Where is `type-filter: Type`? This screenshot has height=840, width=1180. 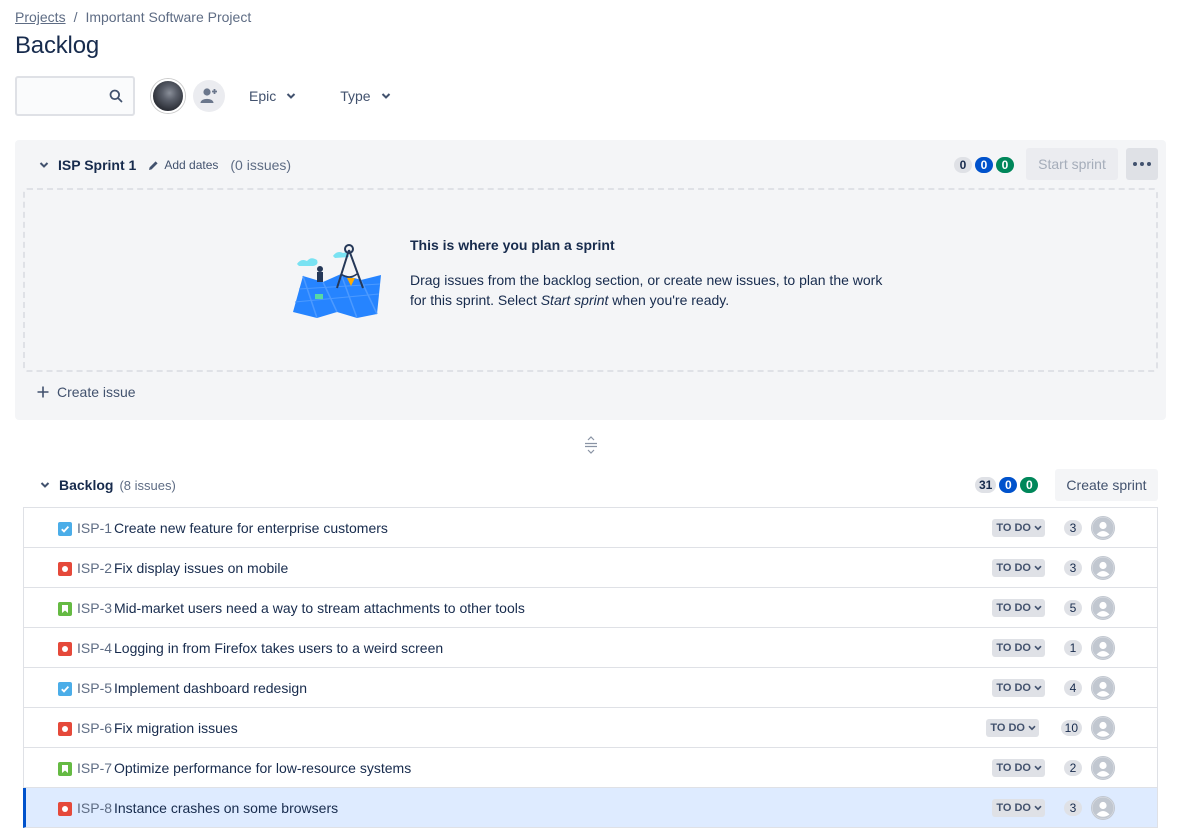 type-filter: Type is located at coordinates (365, 96).